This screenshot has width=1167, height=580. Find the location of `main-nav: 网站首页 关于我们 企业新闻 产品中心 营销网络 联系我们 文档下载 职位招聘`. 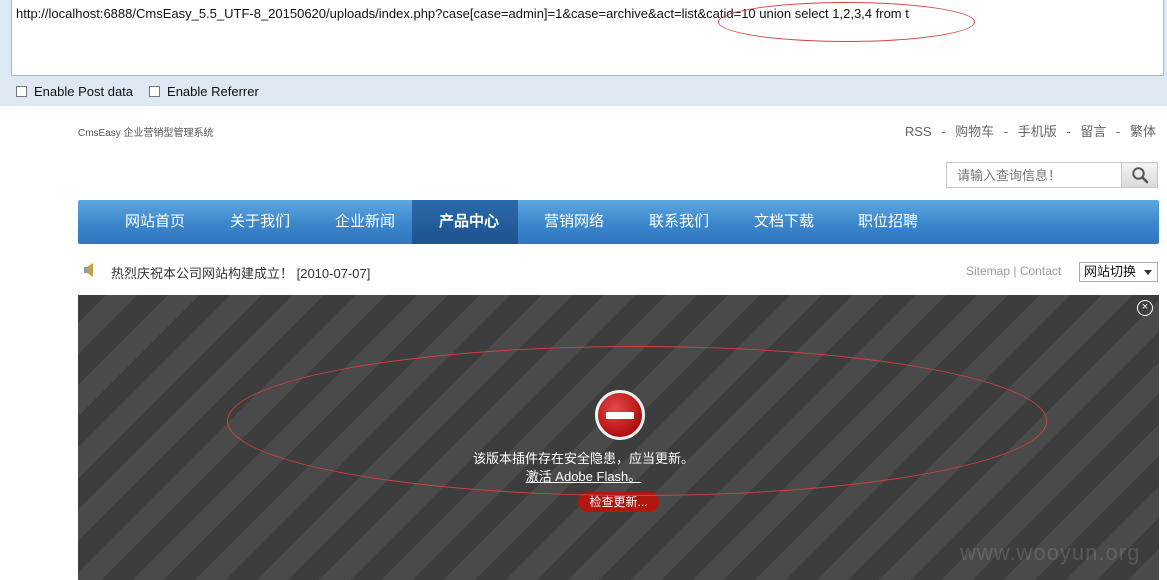

main-nav: 网站首页 关于我们 企业新闻 产品中心 营销网络 联系我们 文档下载 职位招聘 is located at coordinates (618, 222).